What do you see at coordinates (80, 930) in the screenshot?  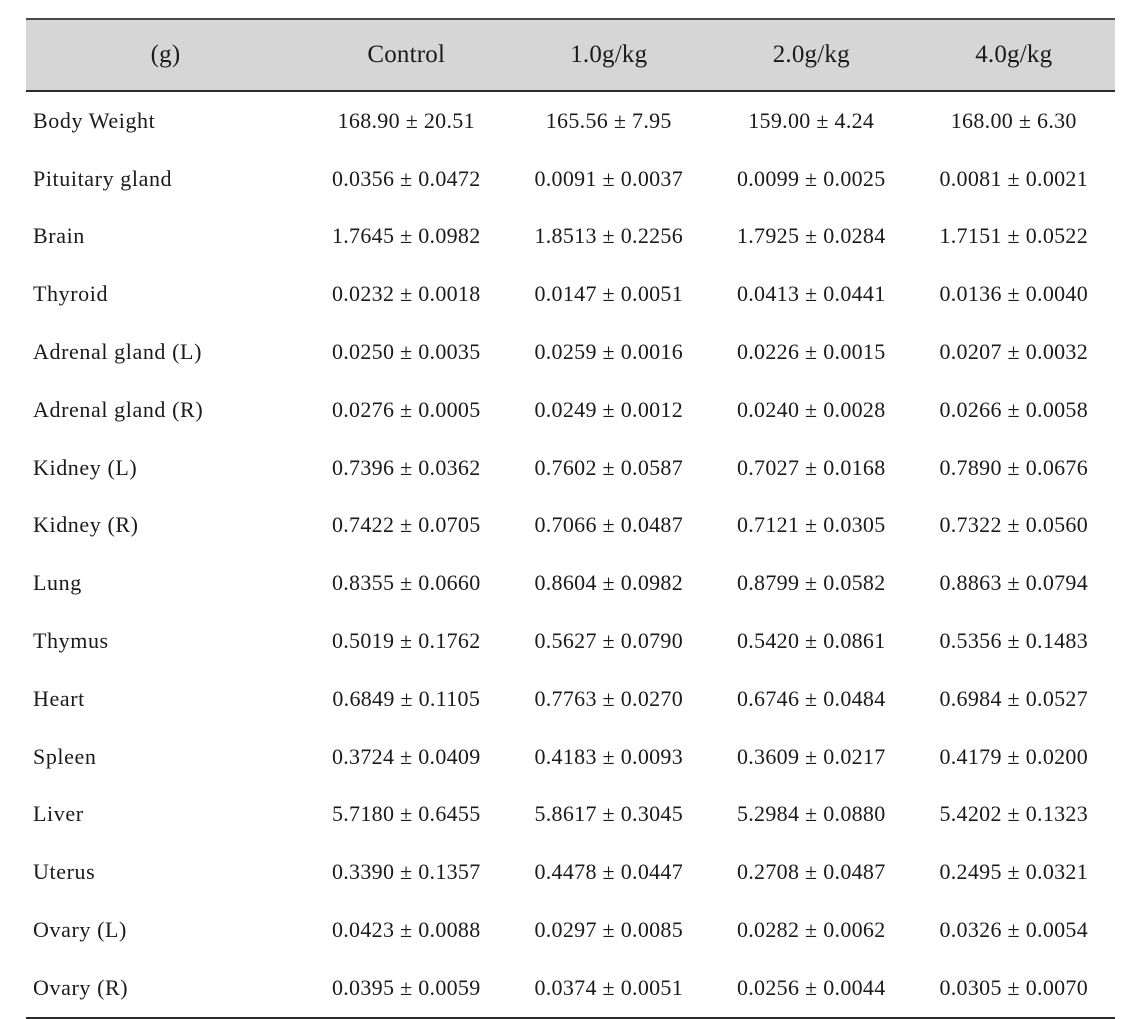 I see `row-label: Ovary (L)` at bounding box center [80, 930].